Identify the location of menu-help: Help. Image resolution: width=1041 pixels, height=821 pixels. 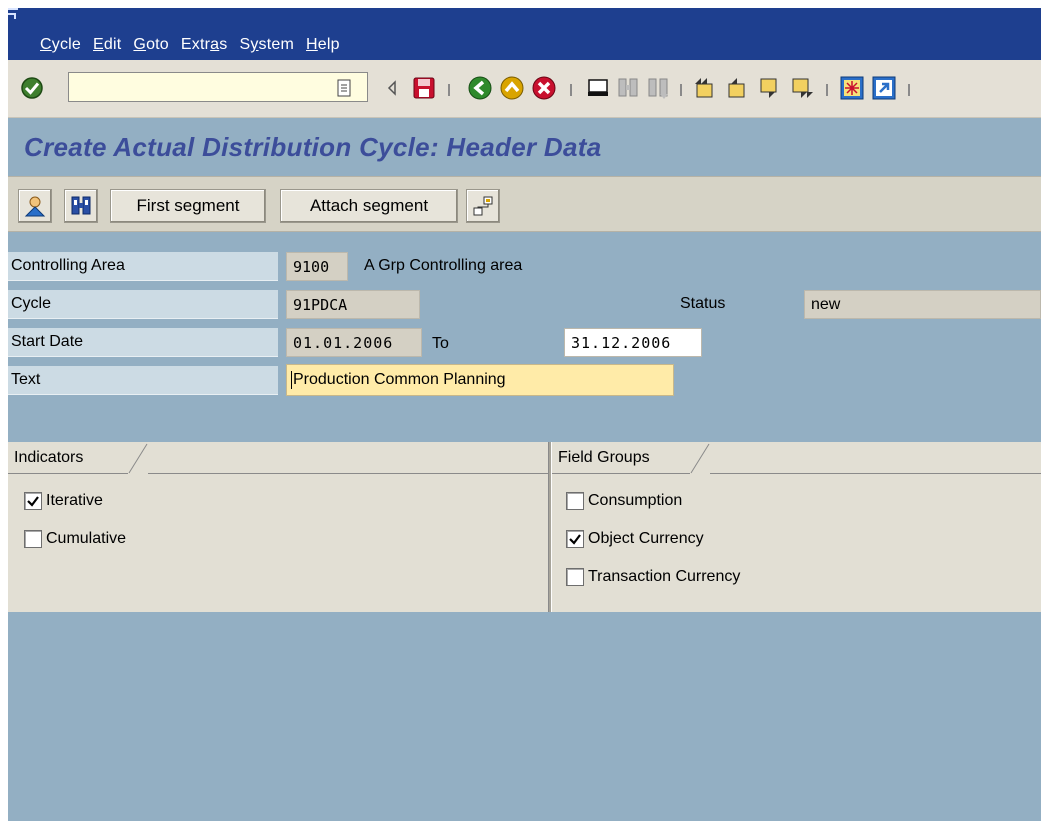
(323, 45).